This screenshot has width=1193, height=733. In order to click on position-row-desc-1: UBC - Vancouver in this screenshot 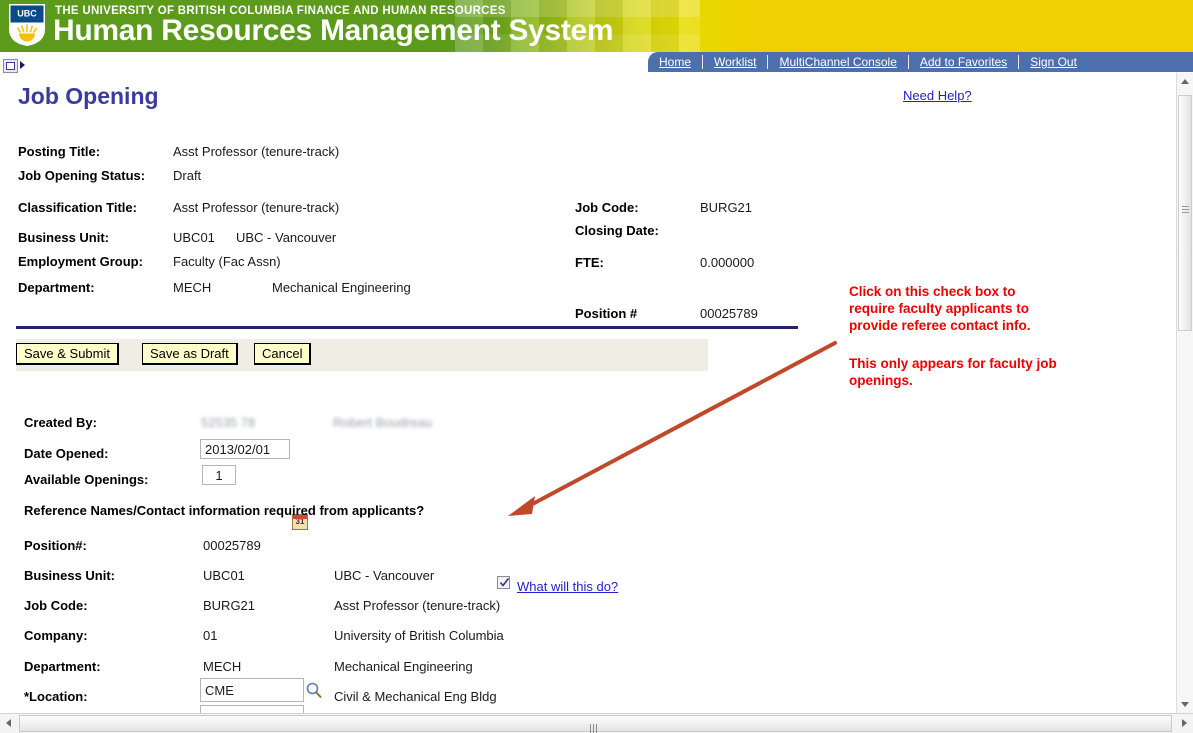, I will do `click(384, 575)`.